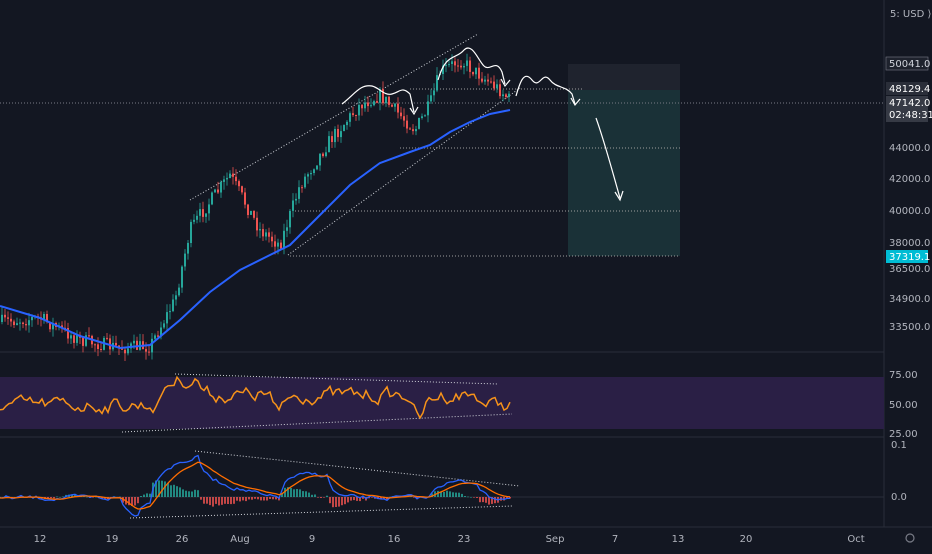  I want to click on projection-target-zone, so click(624, 173).